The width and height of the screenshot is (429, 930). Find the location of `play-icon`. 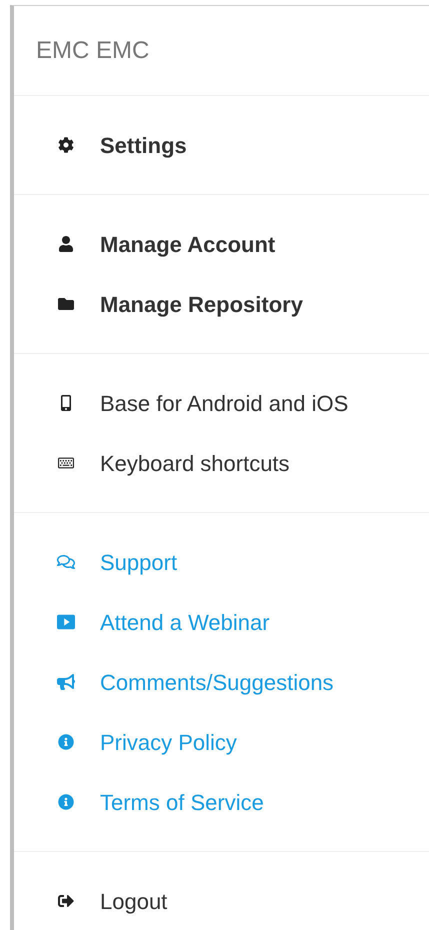

play-icon is located at coordinates (66, 622).